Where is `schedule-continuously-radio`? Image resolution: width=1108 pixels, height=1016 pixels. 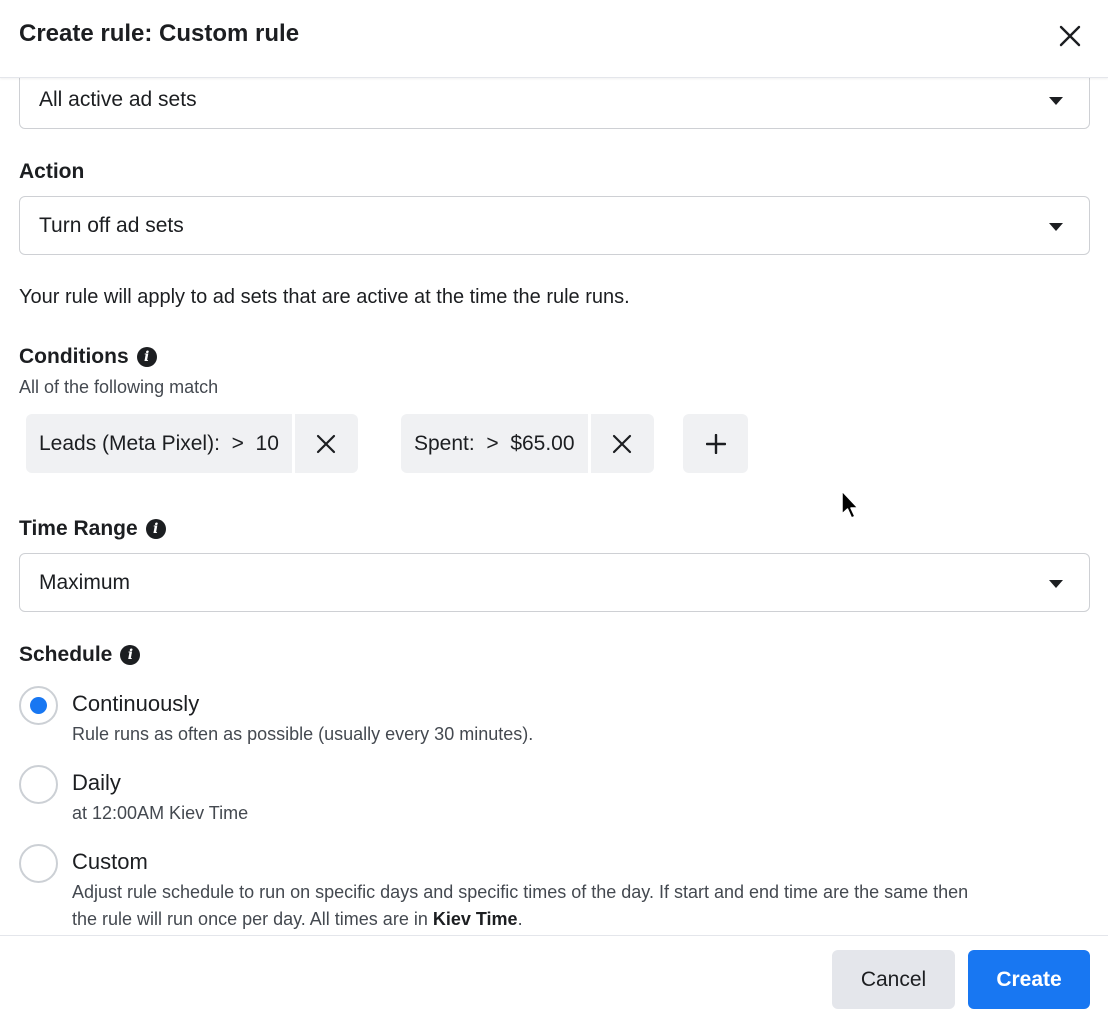 schedule-continuously-radio is located at coordinates (38, 705).